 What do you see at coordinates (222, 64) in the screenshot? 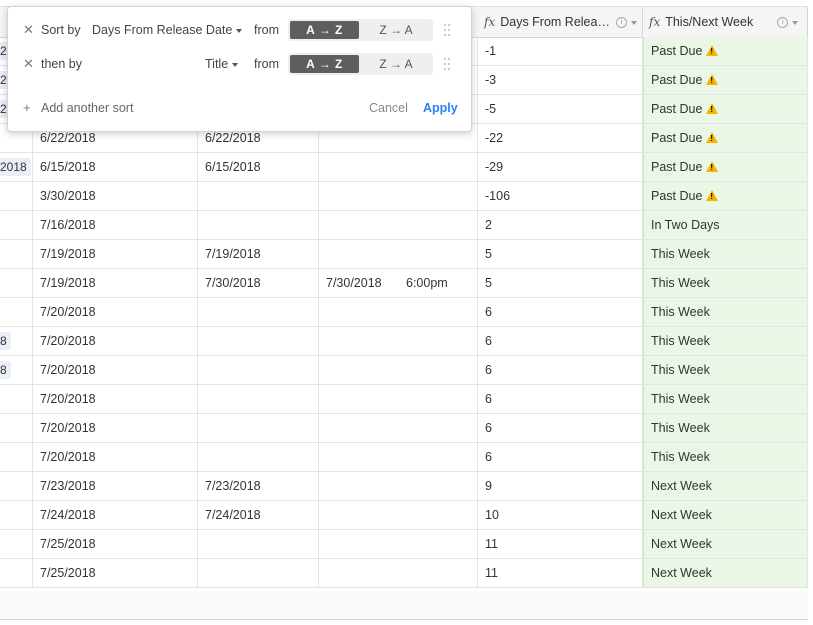
I see `sort-field-select: Title` at bounding box center [222, 64].